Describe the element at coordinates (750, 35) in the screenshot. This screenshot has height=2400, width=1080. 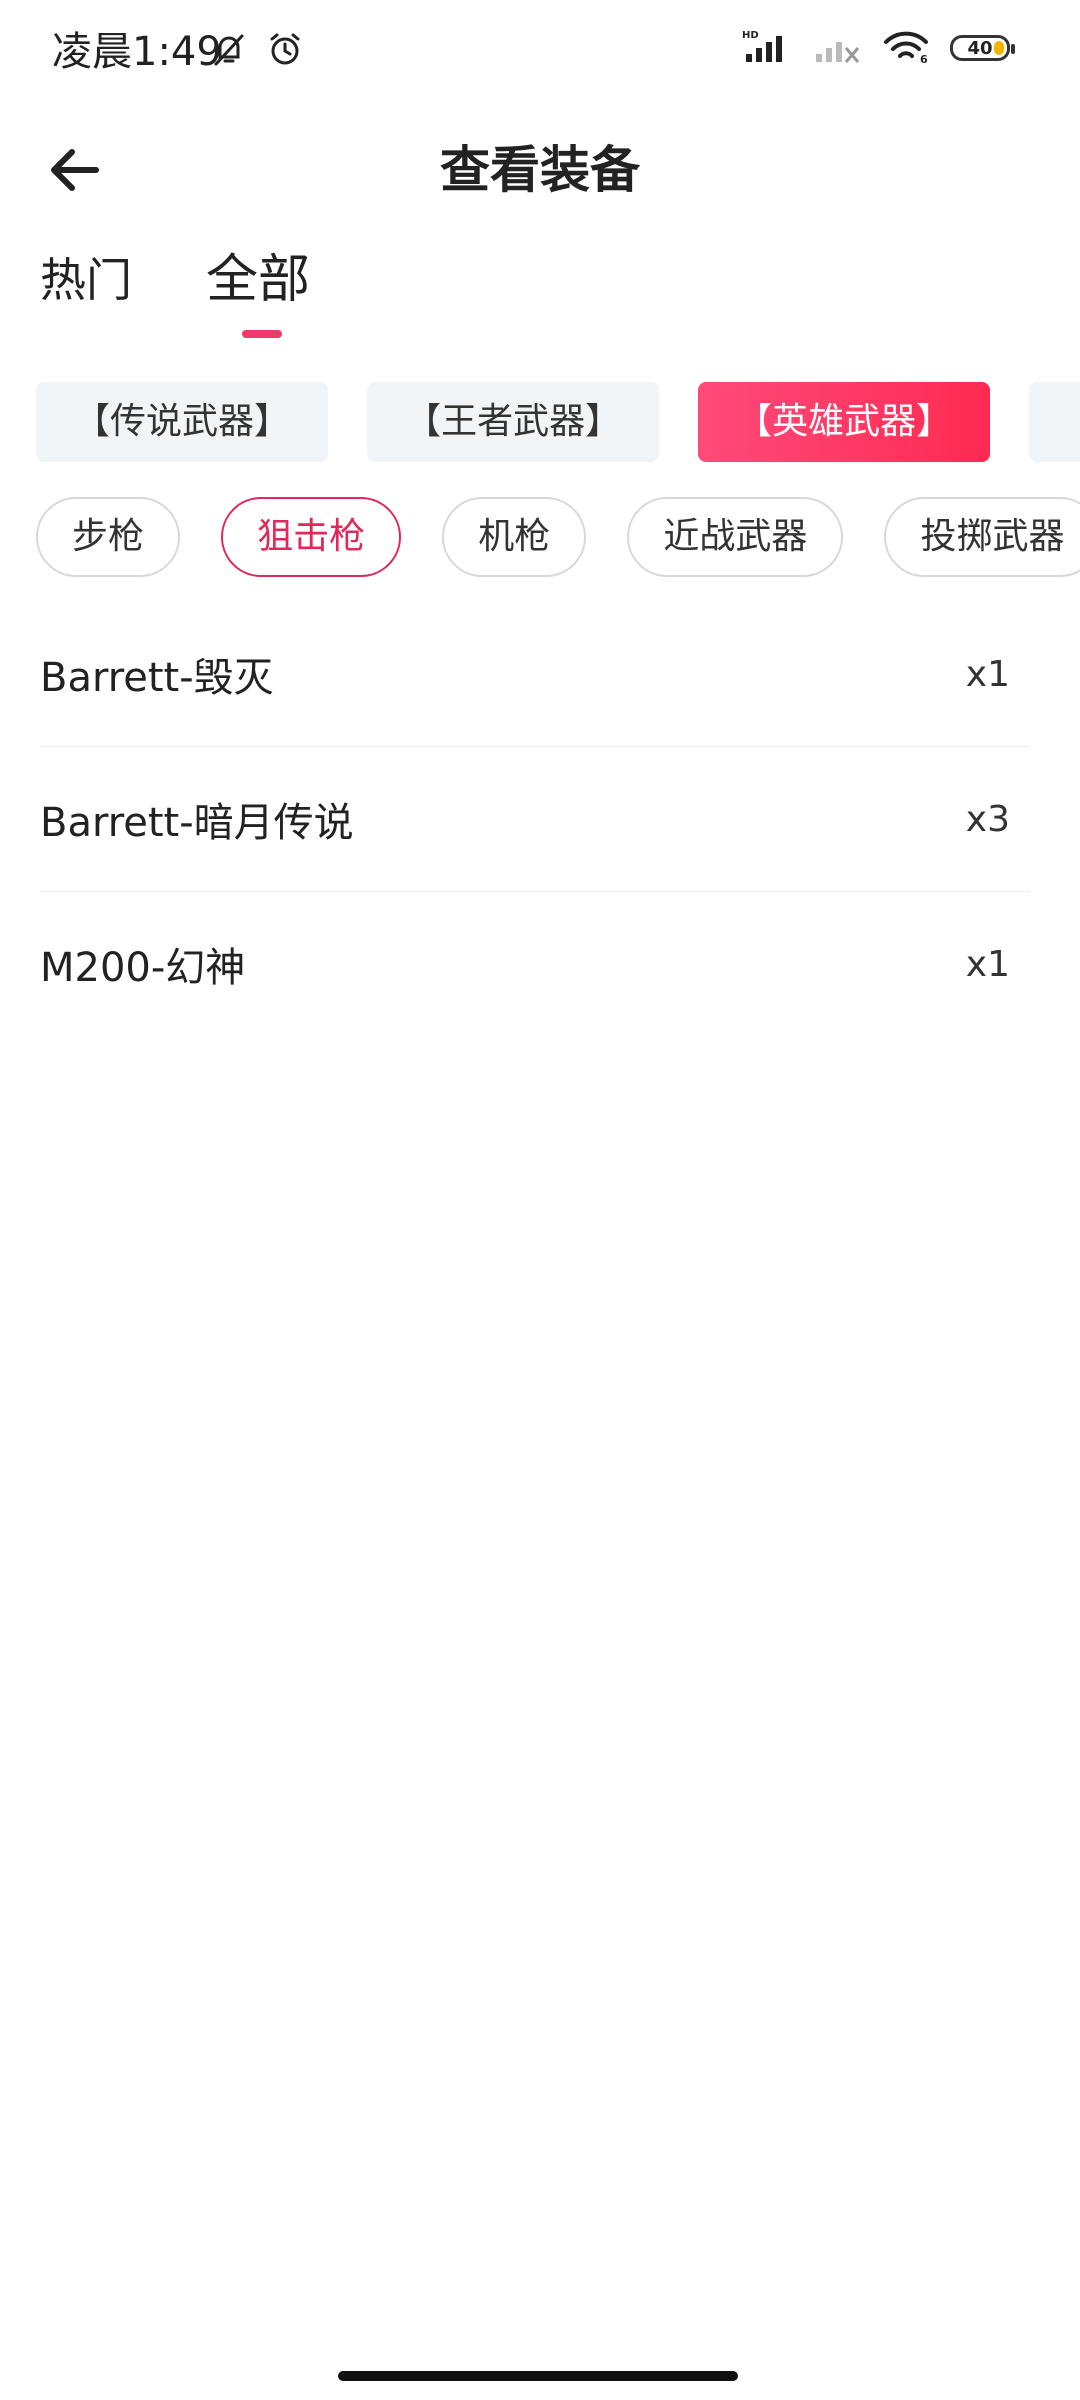
I see `svg-text: HD` at that location.